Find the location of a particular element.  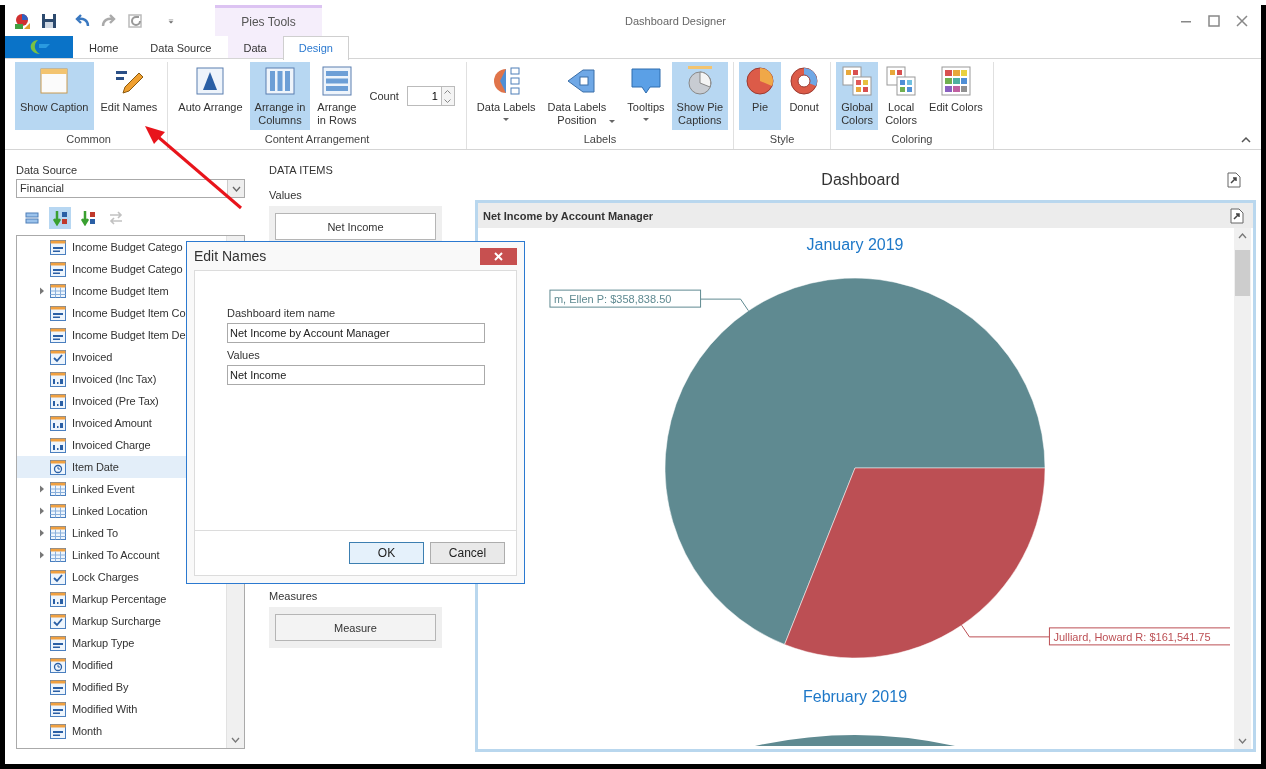

ribbon-tab: Home is located at coordinates (104, 47).